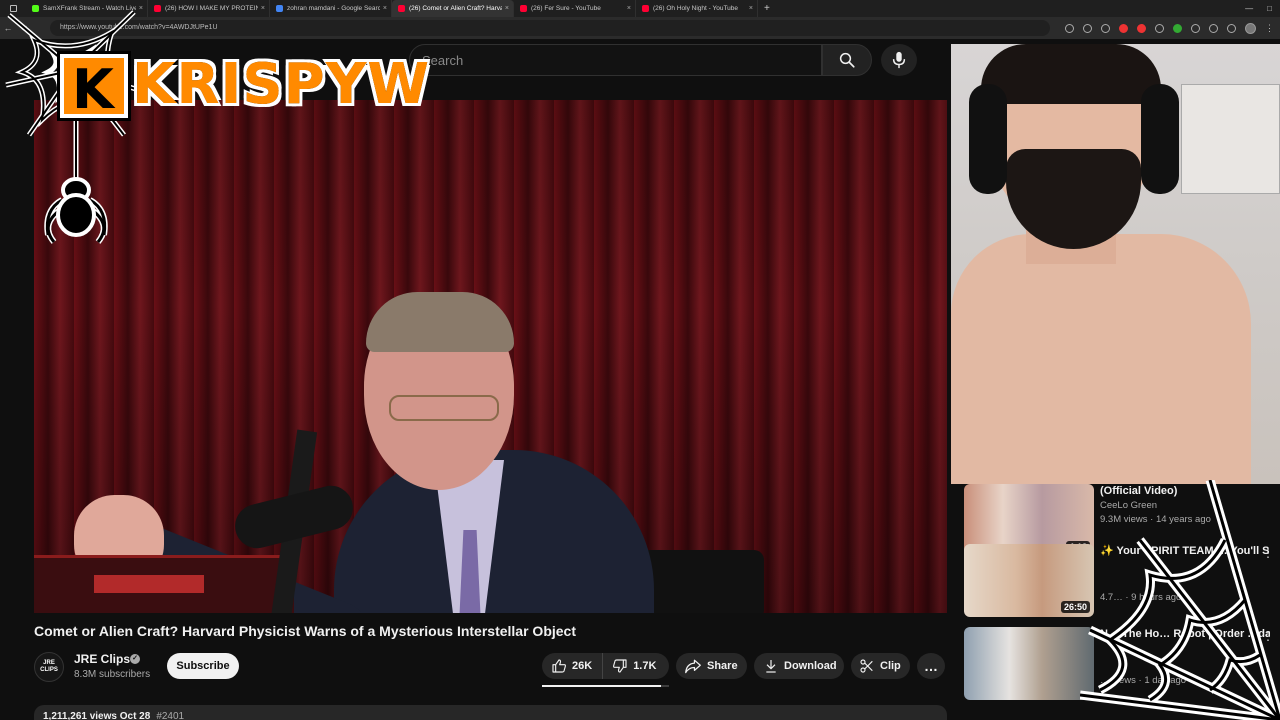 Image resolution: width=1280 pixels, height=720 pixels. Describe the element at coordinates (620, 666) in the screenshot. I see `thumbs-down-icon` at that location.